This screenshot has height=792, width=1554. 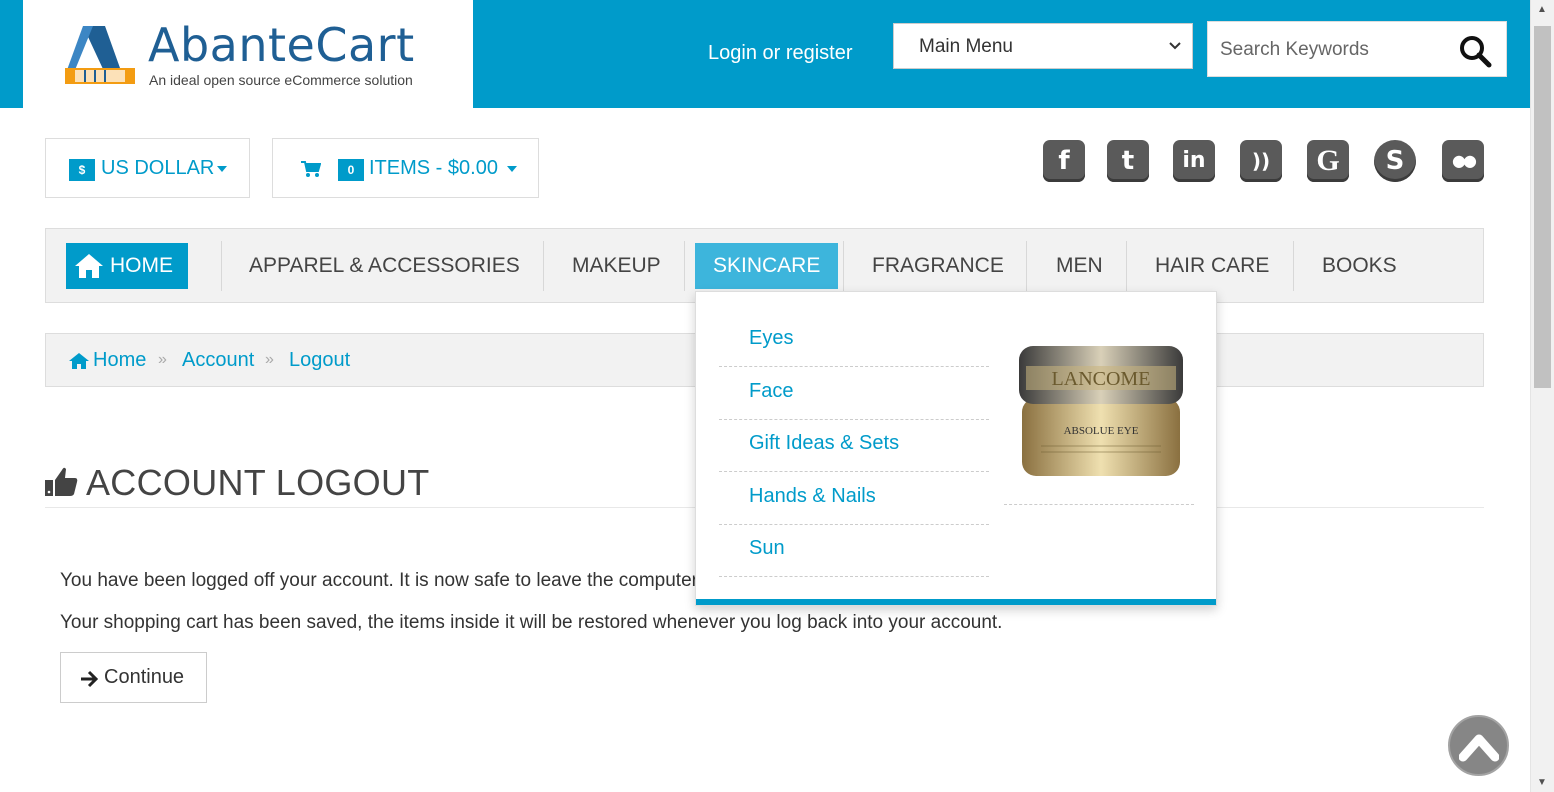 What do you see at coordinates (1079, 266) in the screenshot?
I see `nav-men: MEN` at bounding box center [1079, 266].